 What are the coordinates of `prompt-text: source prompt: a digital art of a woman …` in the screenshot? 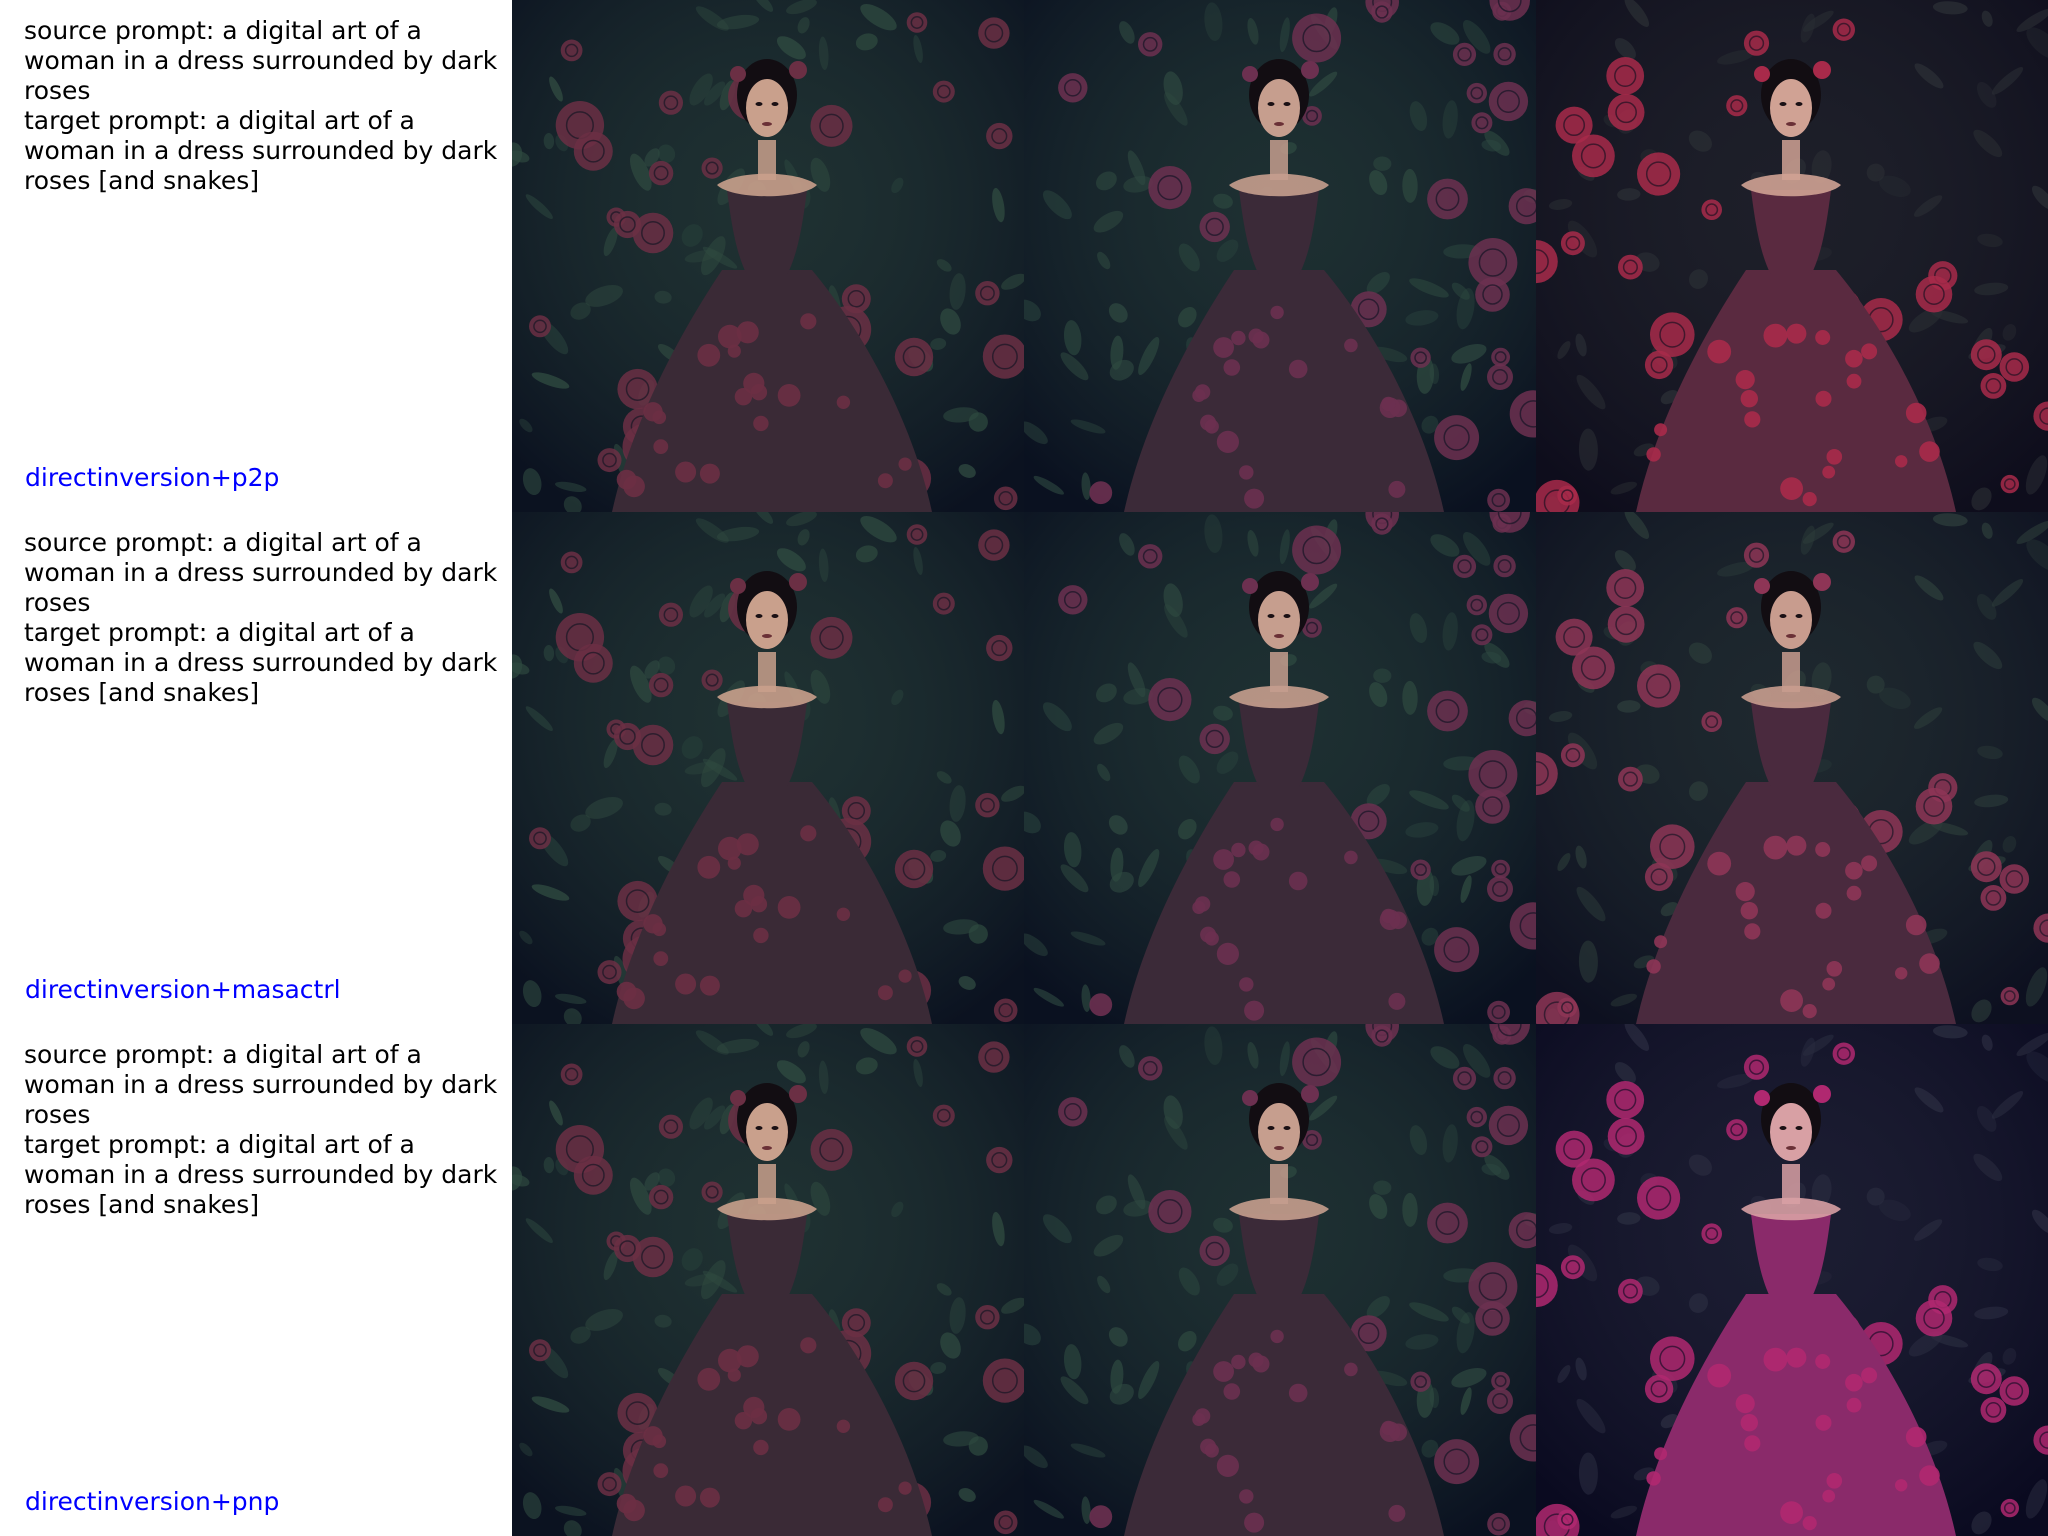 It's located at (261, 1129).